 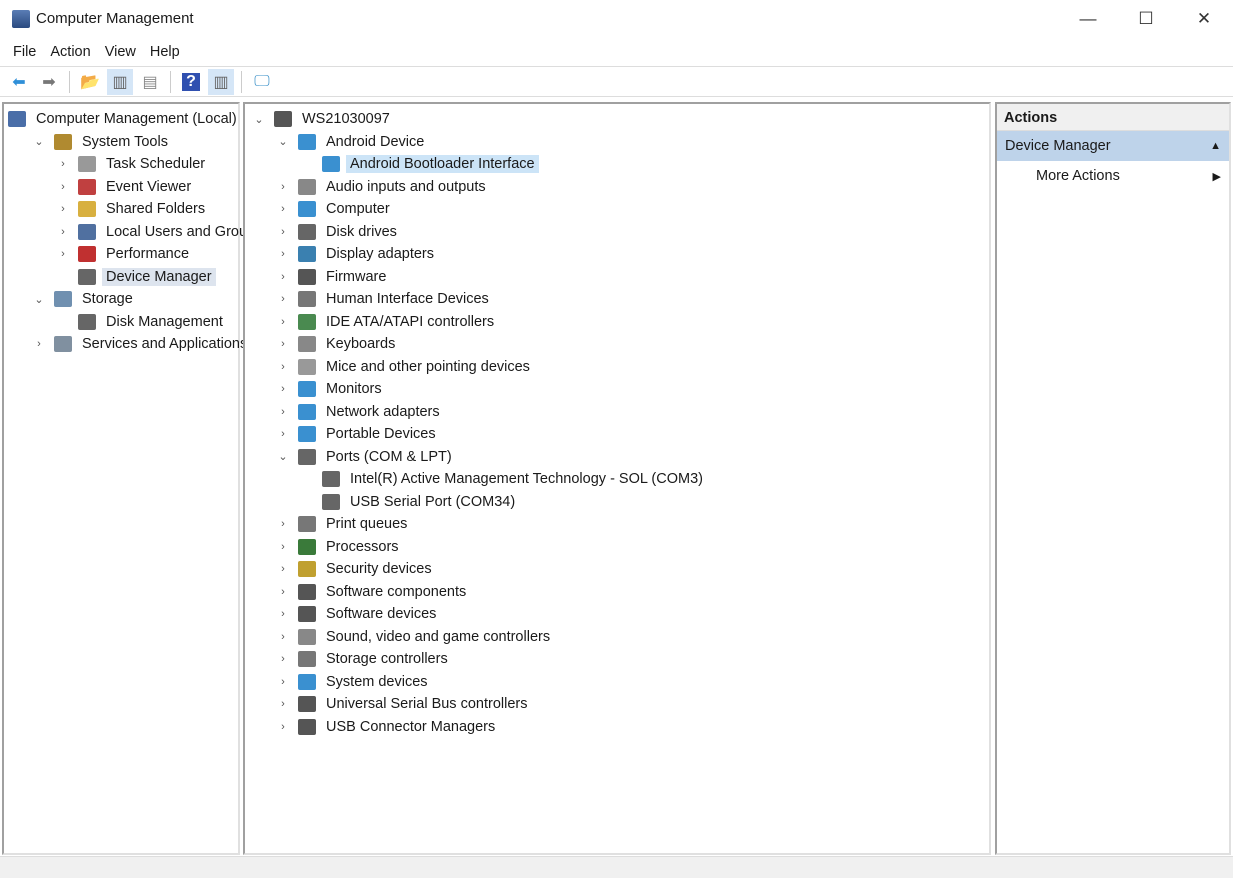 What do you see at coordinates (120, 52) in the screenshot?
I see `menu-view: View` at bounding box center [120, 52].